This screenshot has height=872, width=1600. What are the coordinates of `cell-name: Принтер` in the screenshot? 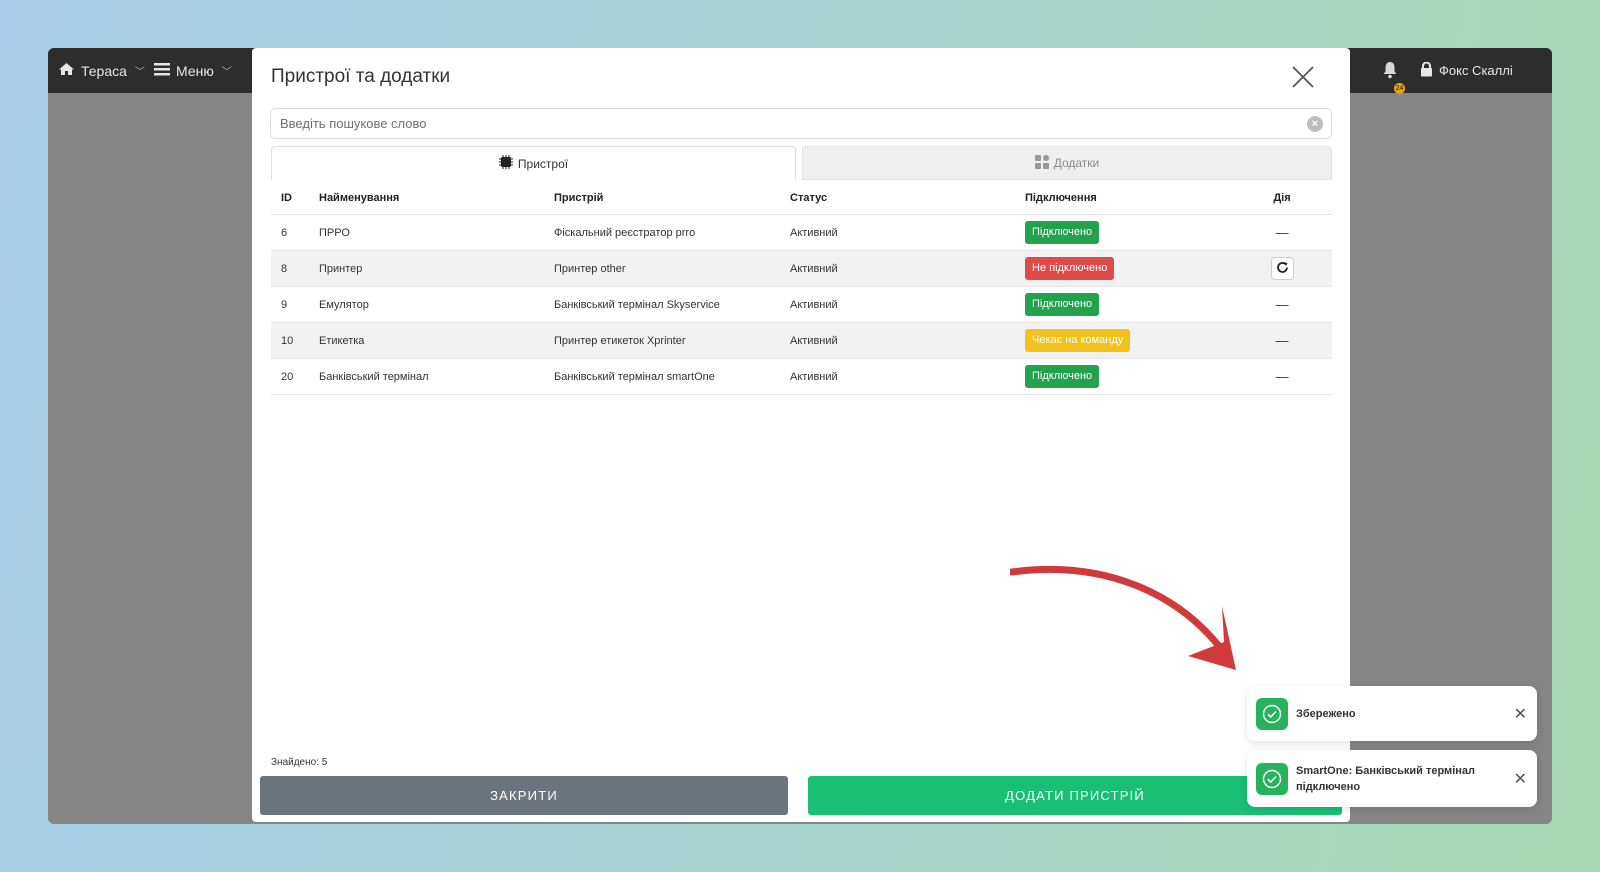 It's located at (341, 268).